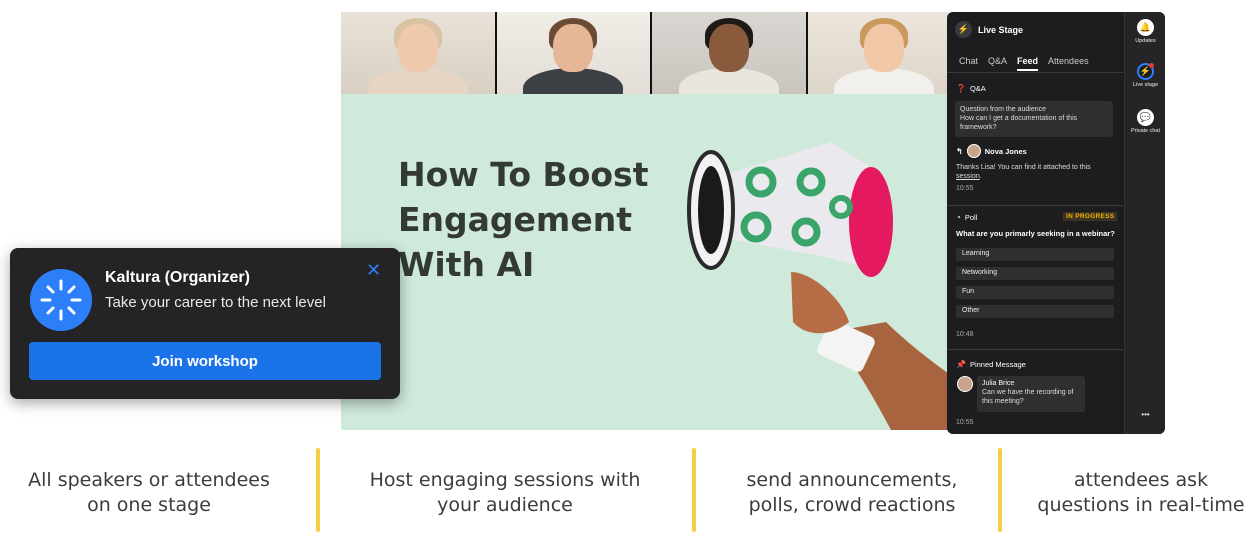 The width and height of the screenshot is (1258, 539). What do you see at coordinates (1001, 29) in the screenshot?
I see `panel-title: Live Stage` at bounding box center [1001, 29].